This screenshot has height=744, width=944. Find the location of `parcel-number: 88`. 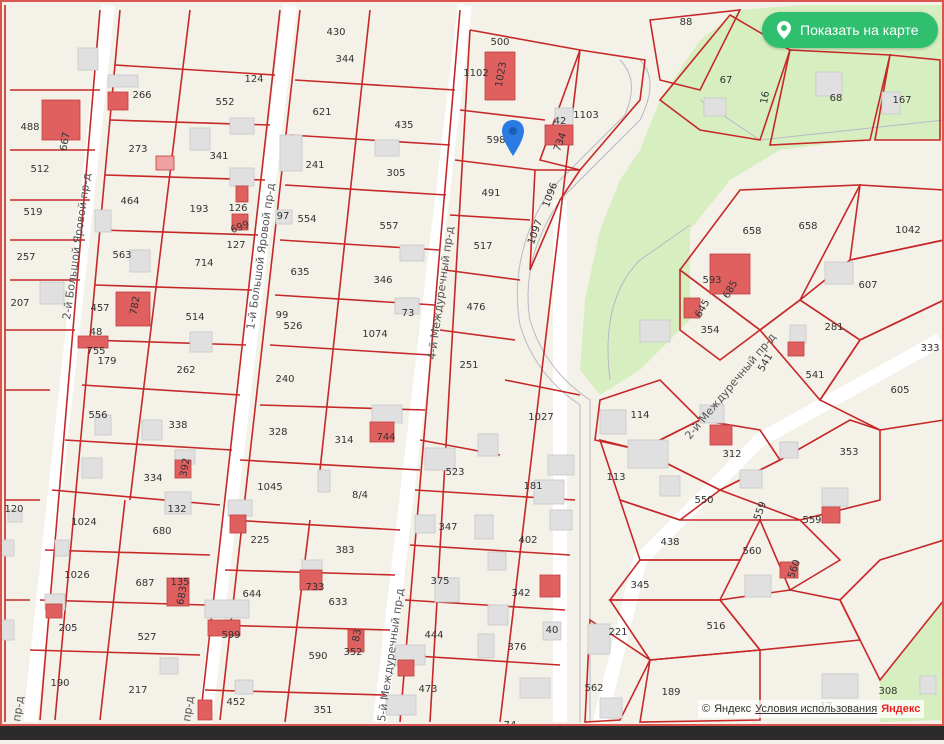

parcel-number: 88 is located at coordinates (686, 22).